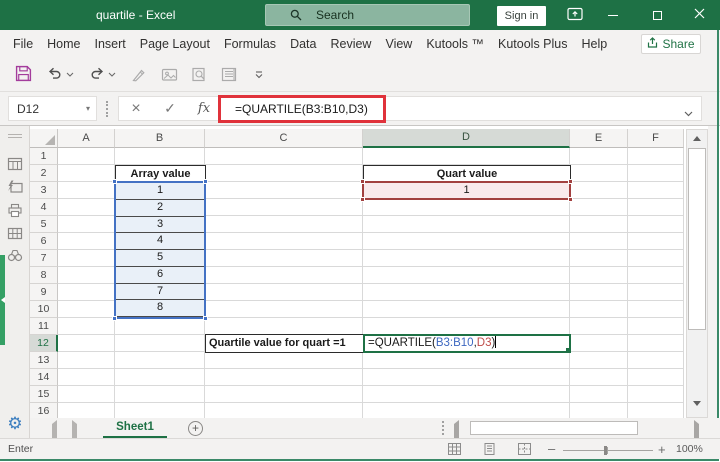 The image size is (720, 462). I want to click on row-header-12: 12, so click(44, 343).